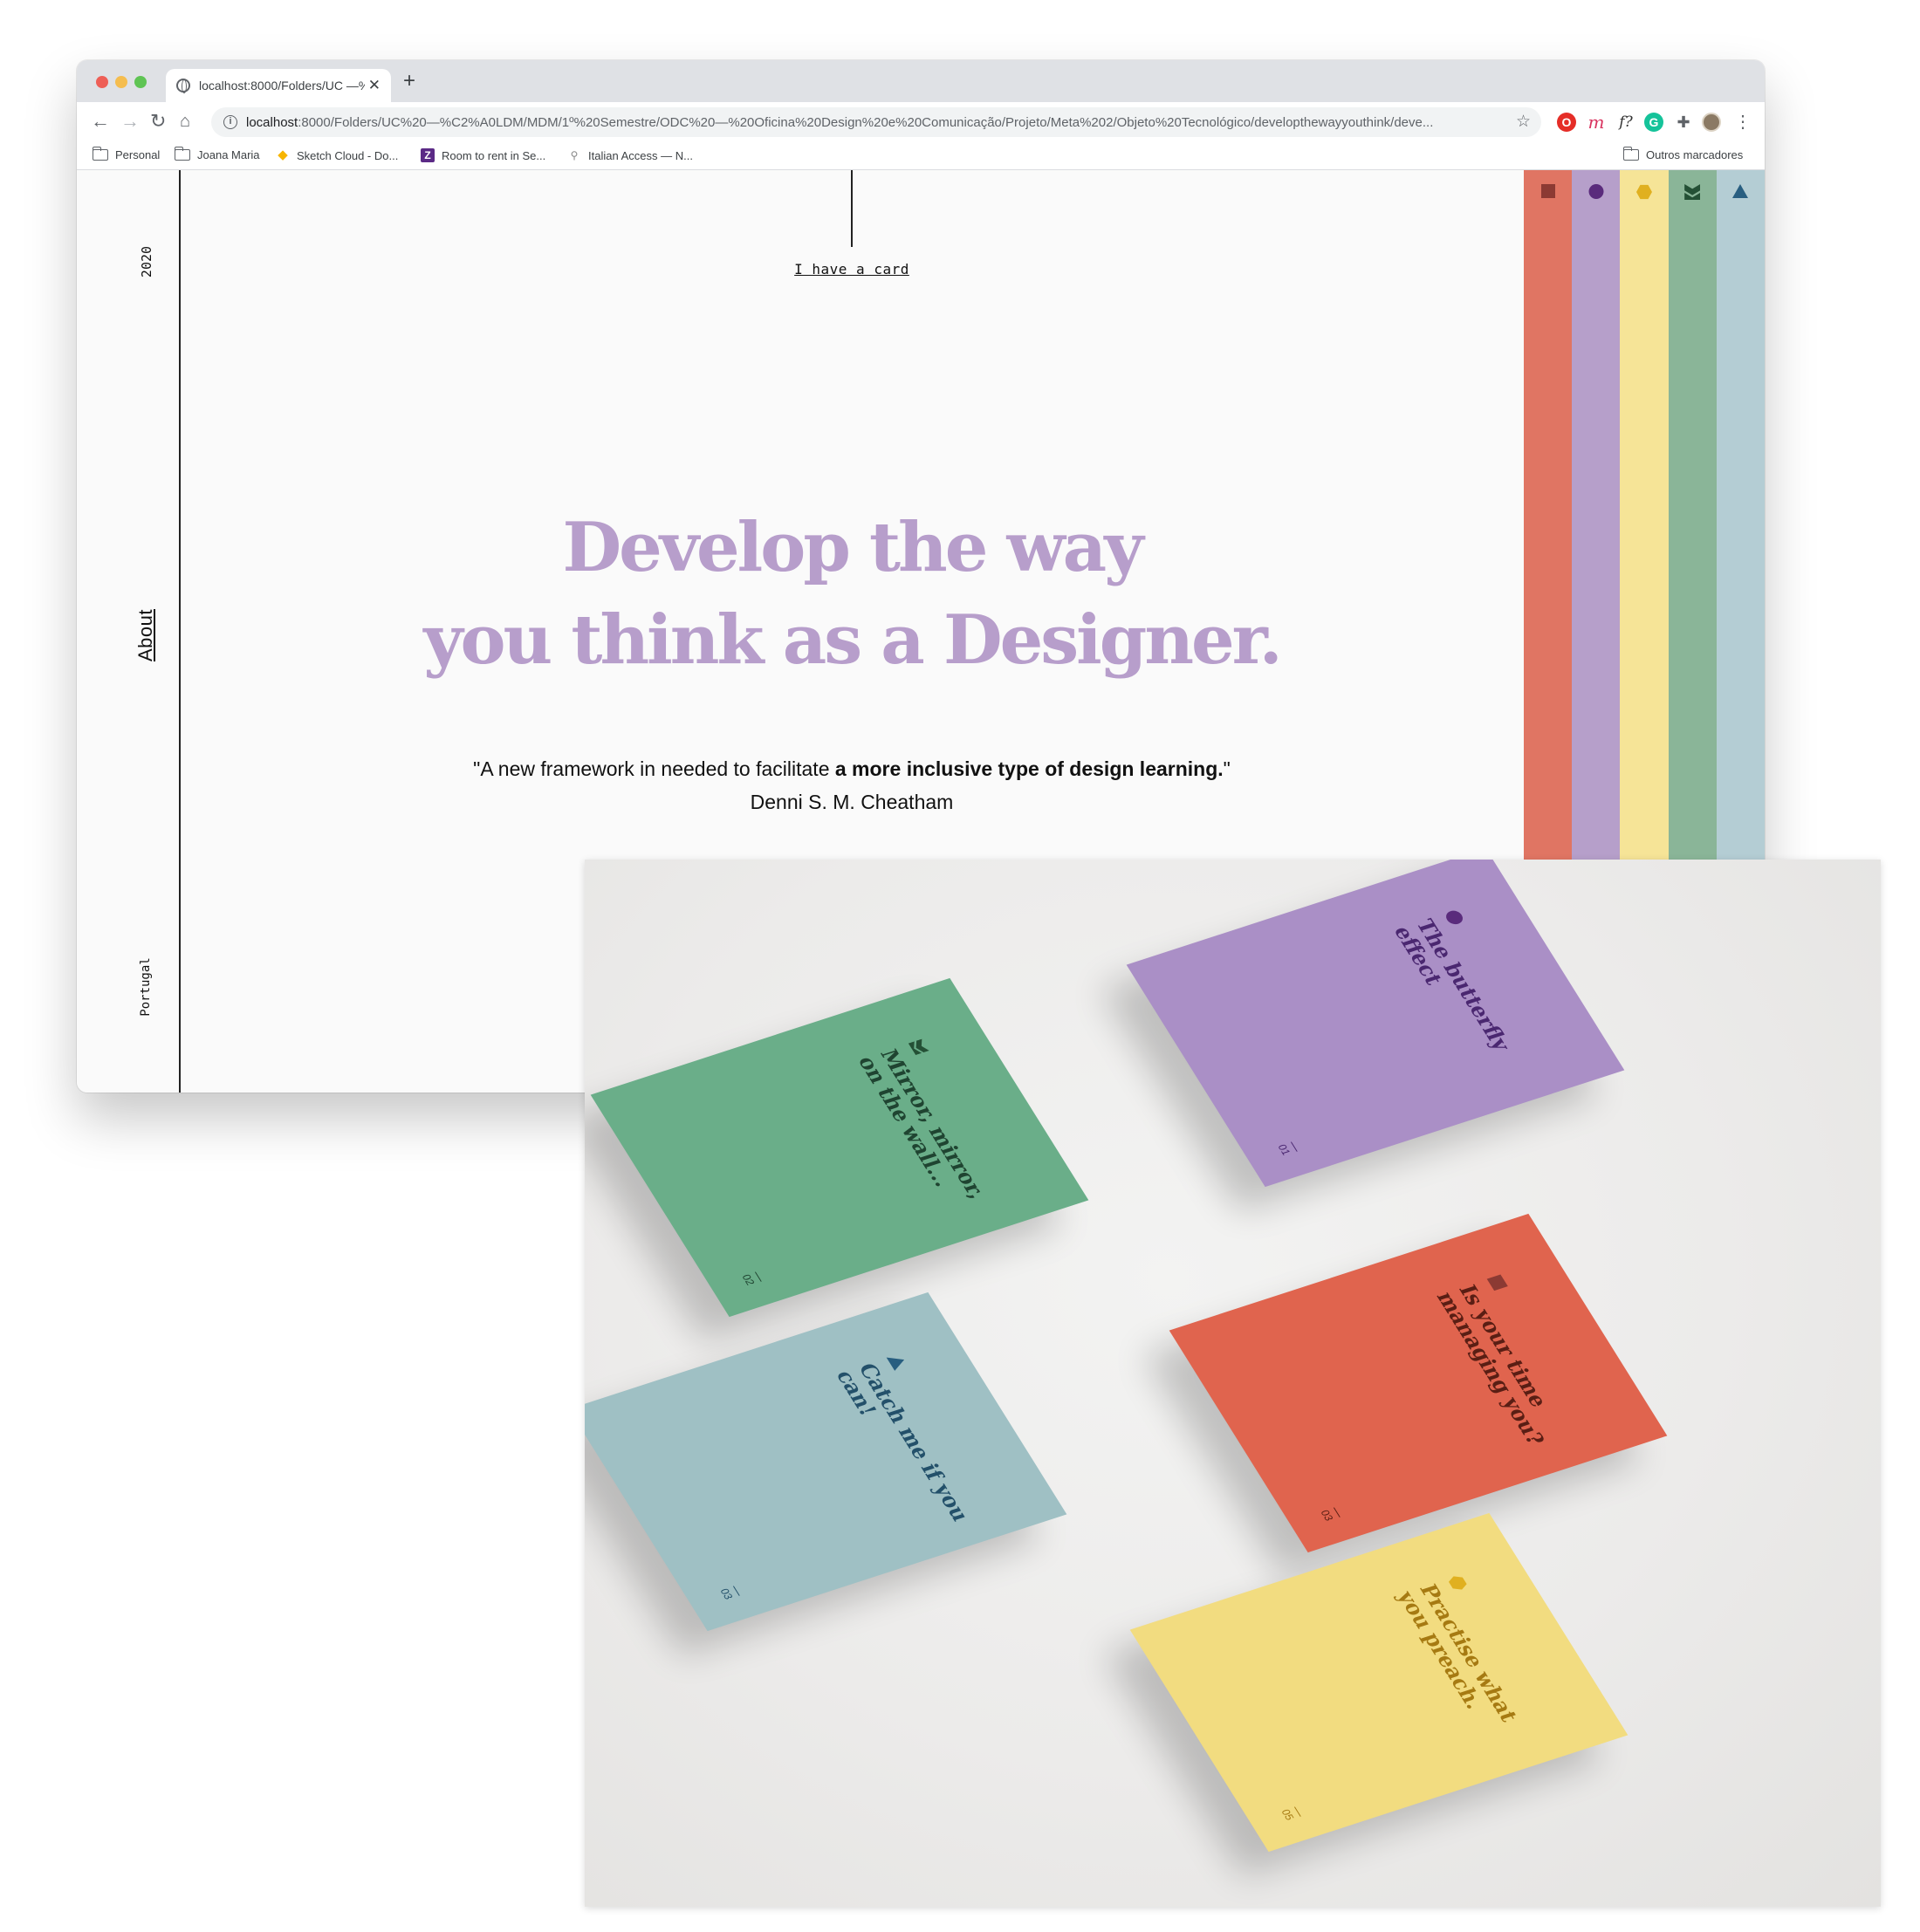 This screenshot has width=1920, height=1932. What do you see at coordinates (409, 81) in the screenshot?
I see `new-tab-button: +` at bounding box center [409, 81].